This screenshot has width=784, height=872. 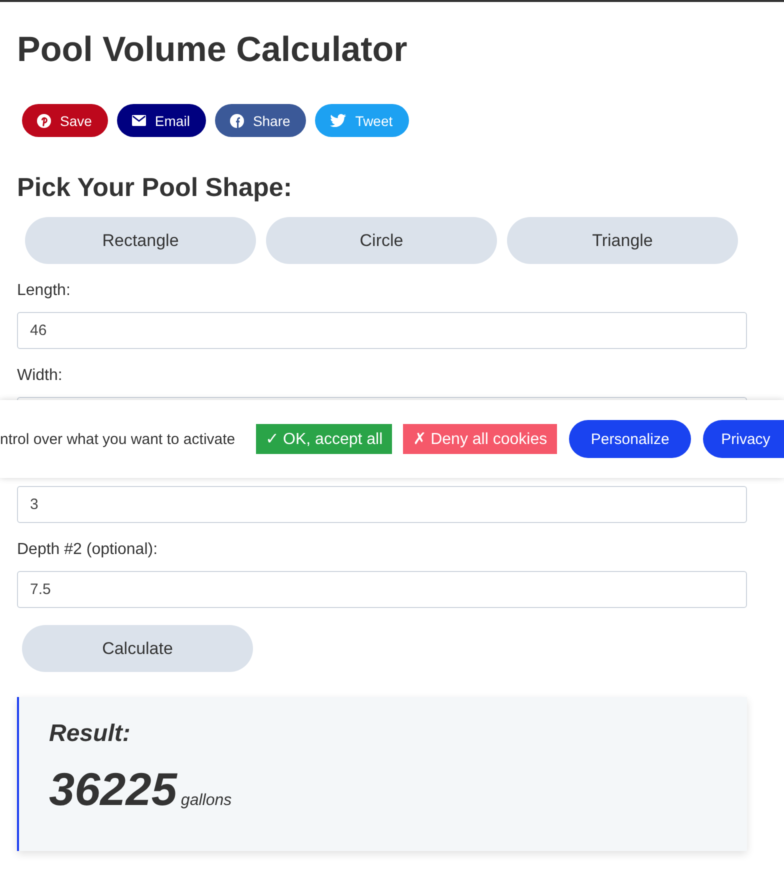 What do you see at coordinates (88, 550) in the screenshot?
I see `field-label: Depth #2 (optional):` at bounding box center [88, 550].